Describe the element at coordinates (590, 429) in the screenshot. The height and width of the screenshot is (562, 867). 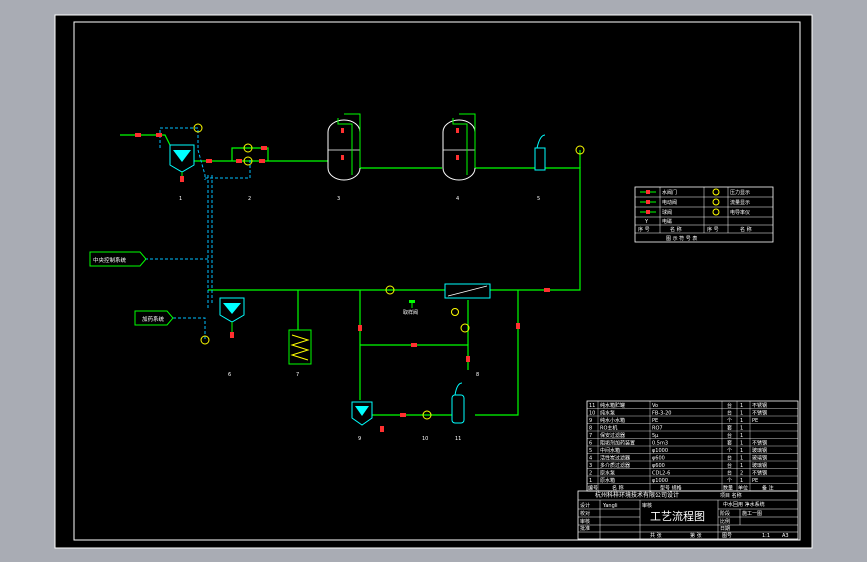
I see `parts-row-no: 8` at that location.